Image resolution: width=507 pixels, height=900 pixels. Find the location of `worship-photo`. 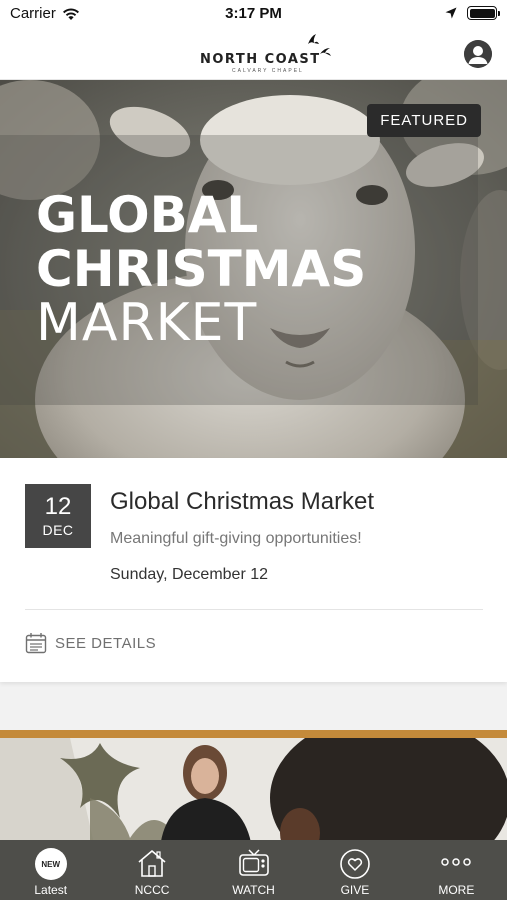

worship-photo is located at coordinates (253, 793).